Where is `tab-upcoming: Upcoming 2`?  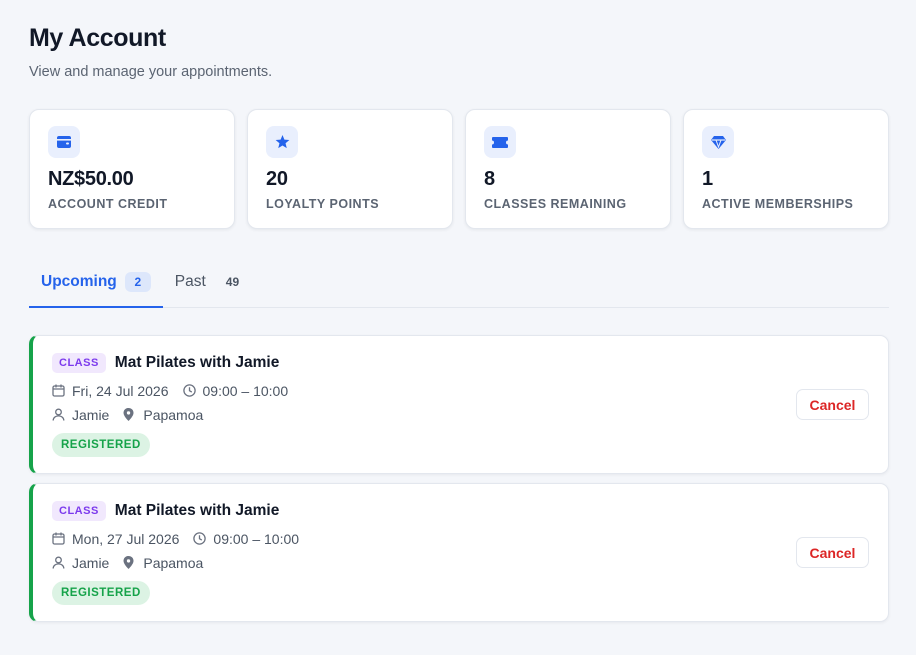 tab-upcoming: Upcoming 2 is located at coordinates (96, 283).